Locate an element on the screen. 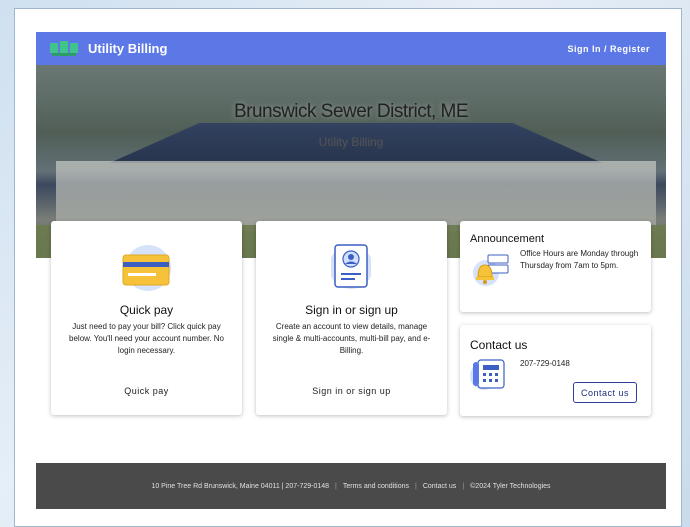 This screenshot has width=690, height=527. announcement-title: Announcement is located at coordinates (507, 239).